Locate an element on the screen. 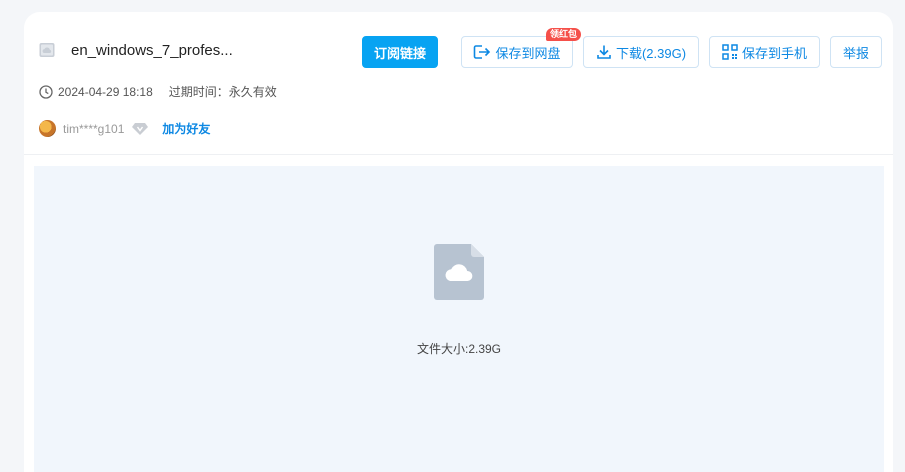 The image size is (905, 472). download-label: 下载(2.39G) is located at coordinates (651, 53).